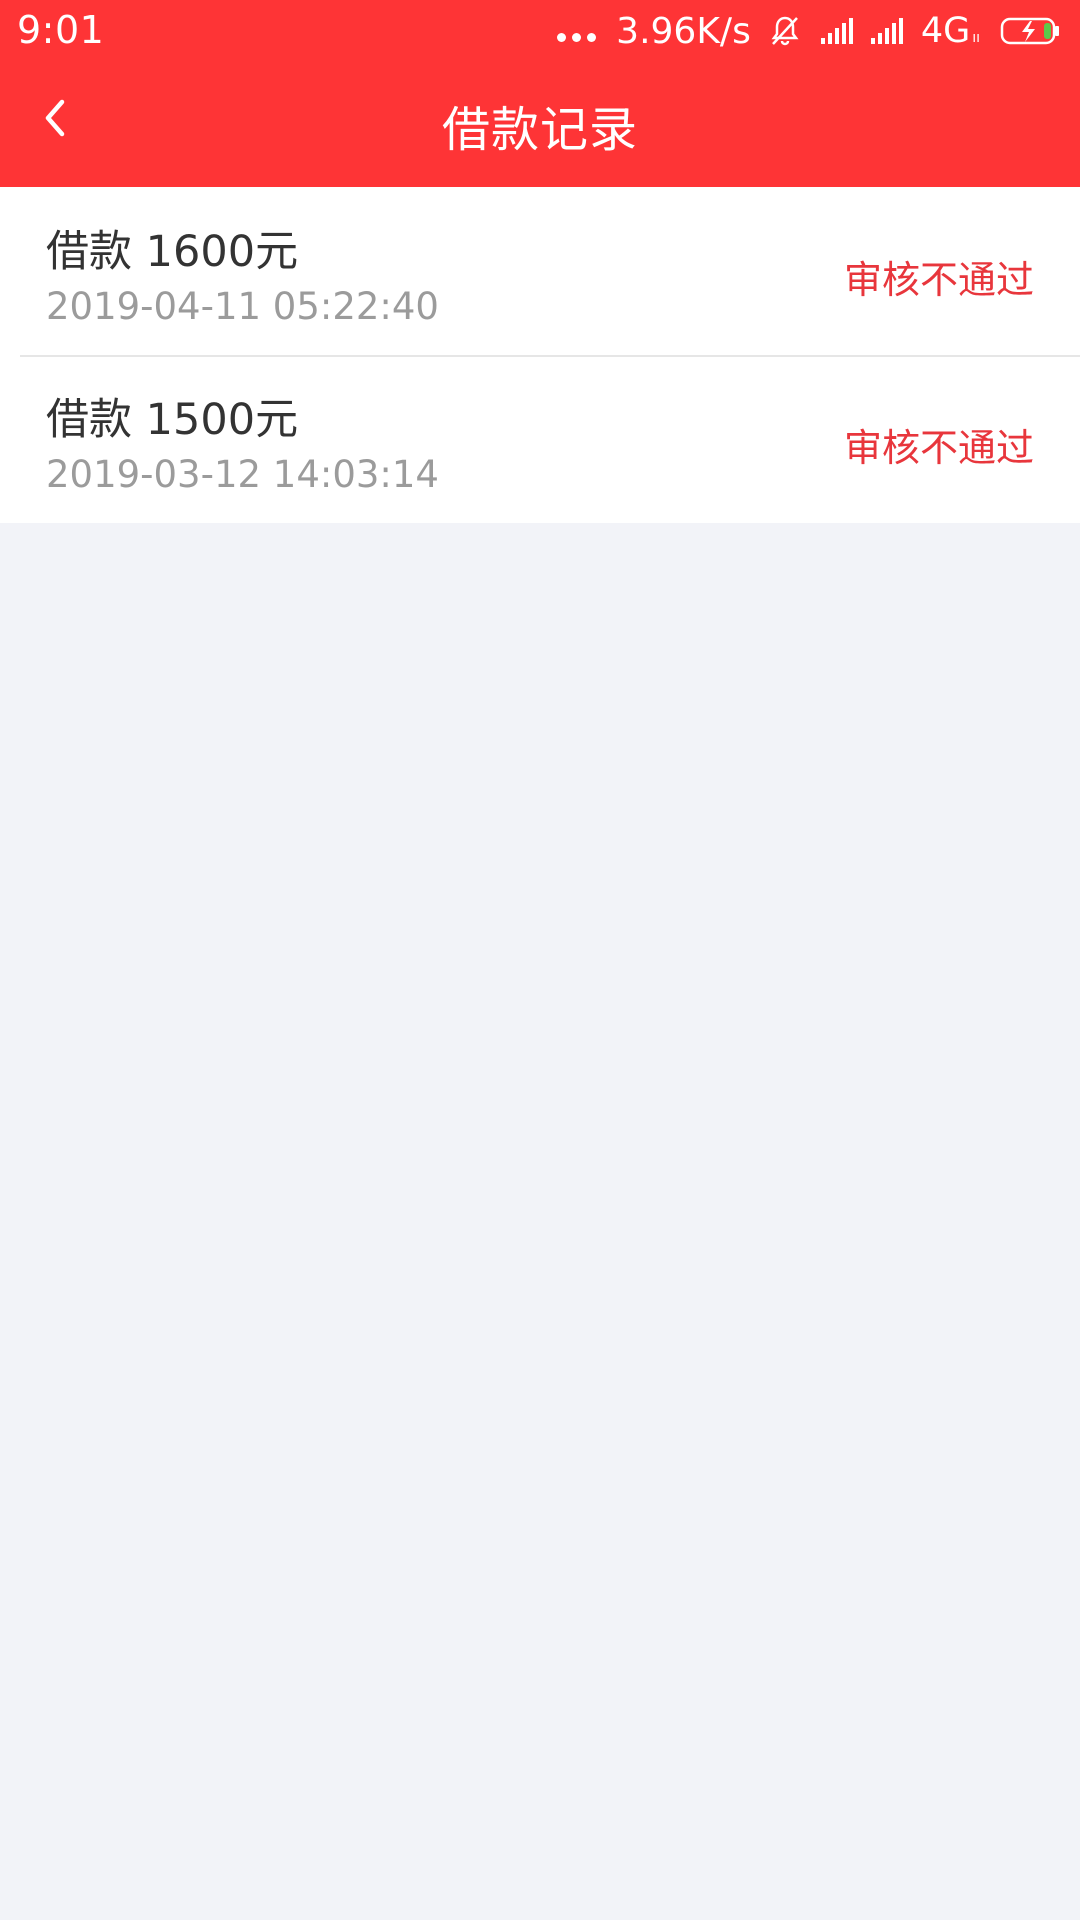 Image resolution: width=1080 pixels, height=1920 pixels. Describe the element at coordinates (242, 306) in the screenshot. I see `loan-time: 2019-04-11 05:22:40` at that location.